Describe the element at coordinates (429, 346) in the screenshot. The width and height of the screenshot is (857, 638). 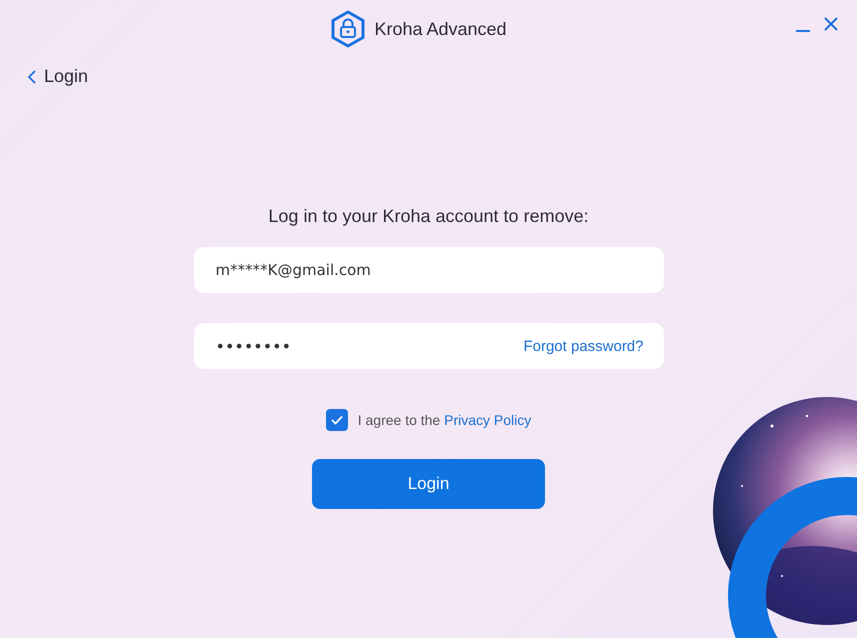
I see `password-field: •••••••• Forgot password?` at that location.